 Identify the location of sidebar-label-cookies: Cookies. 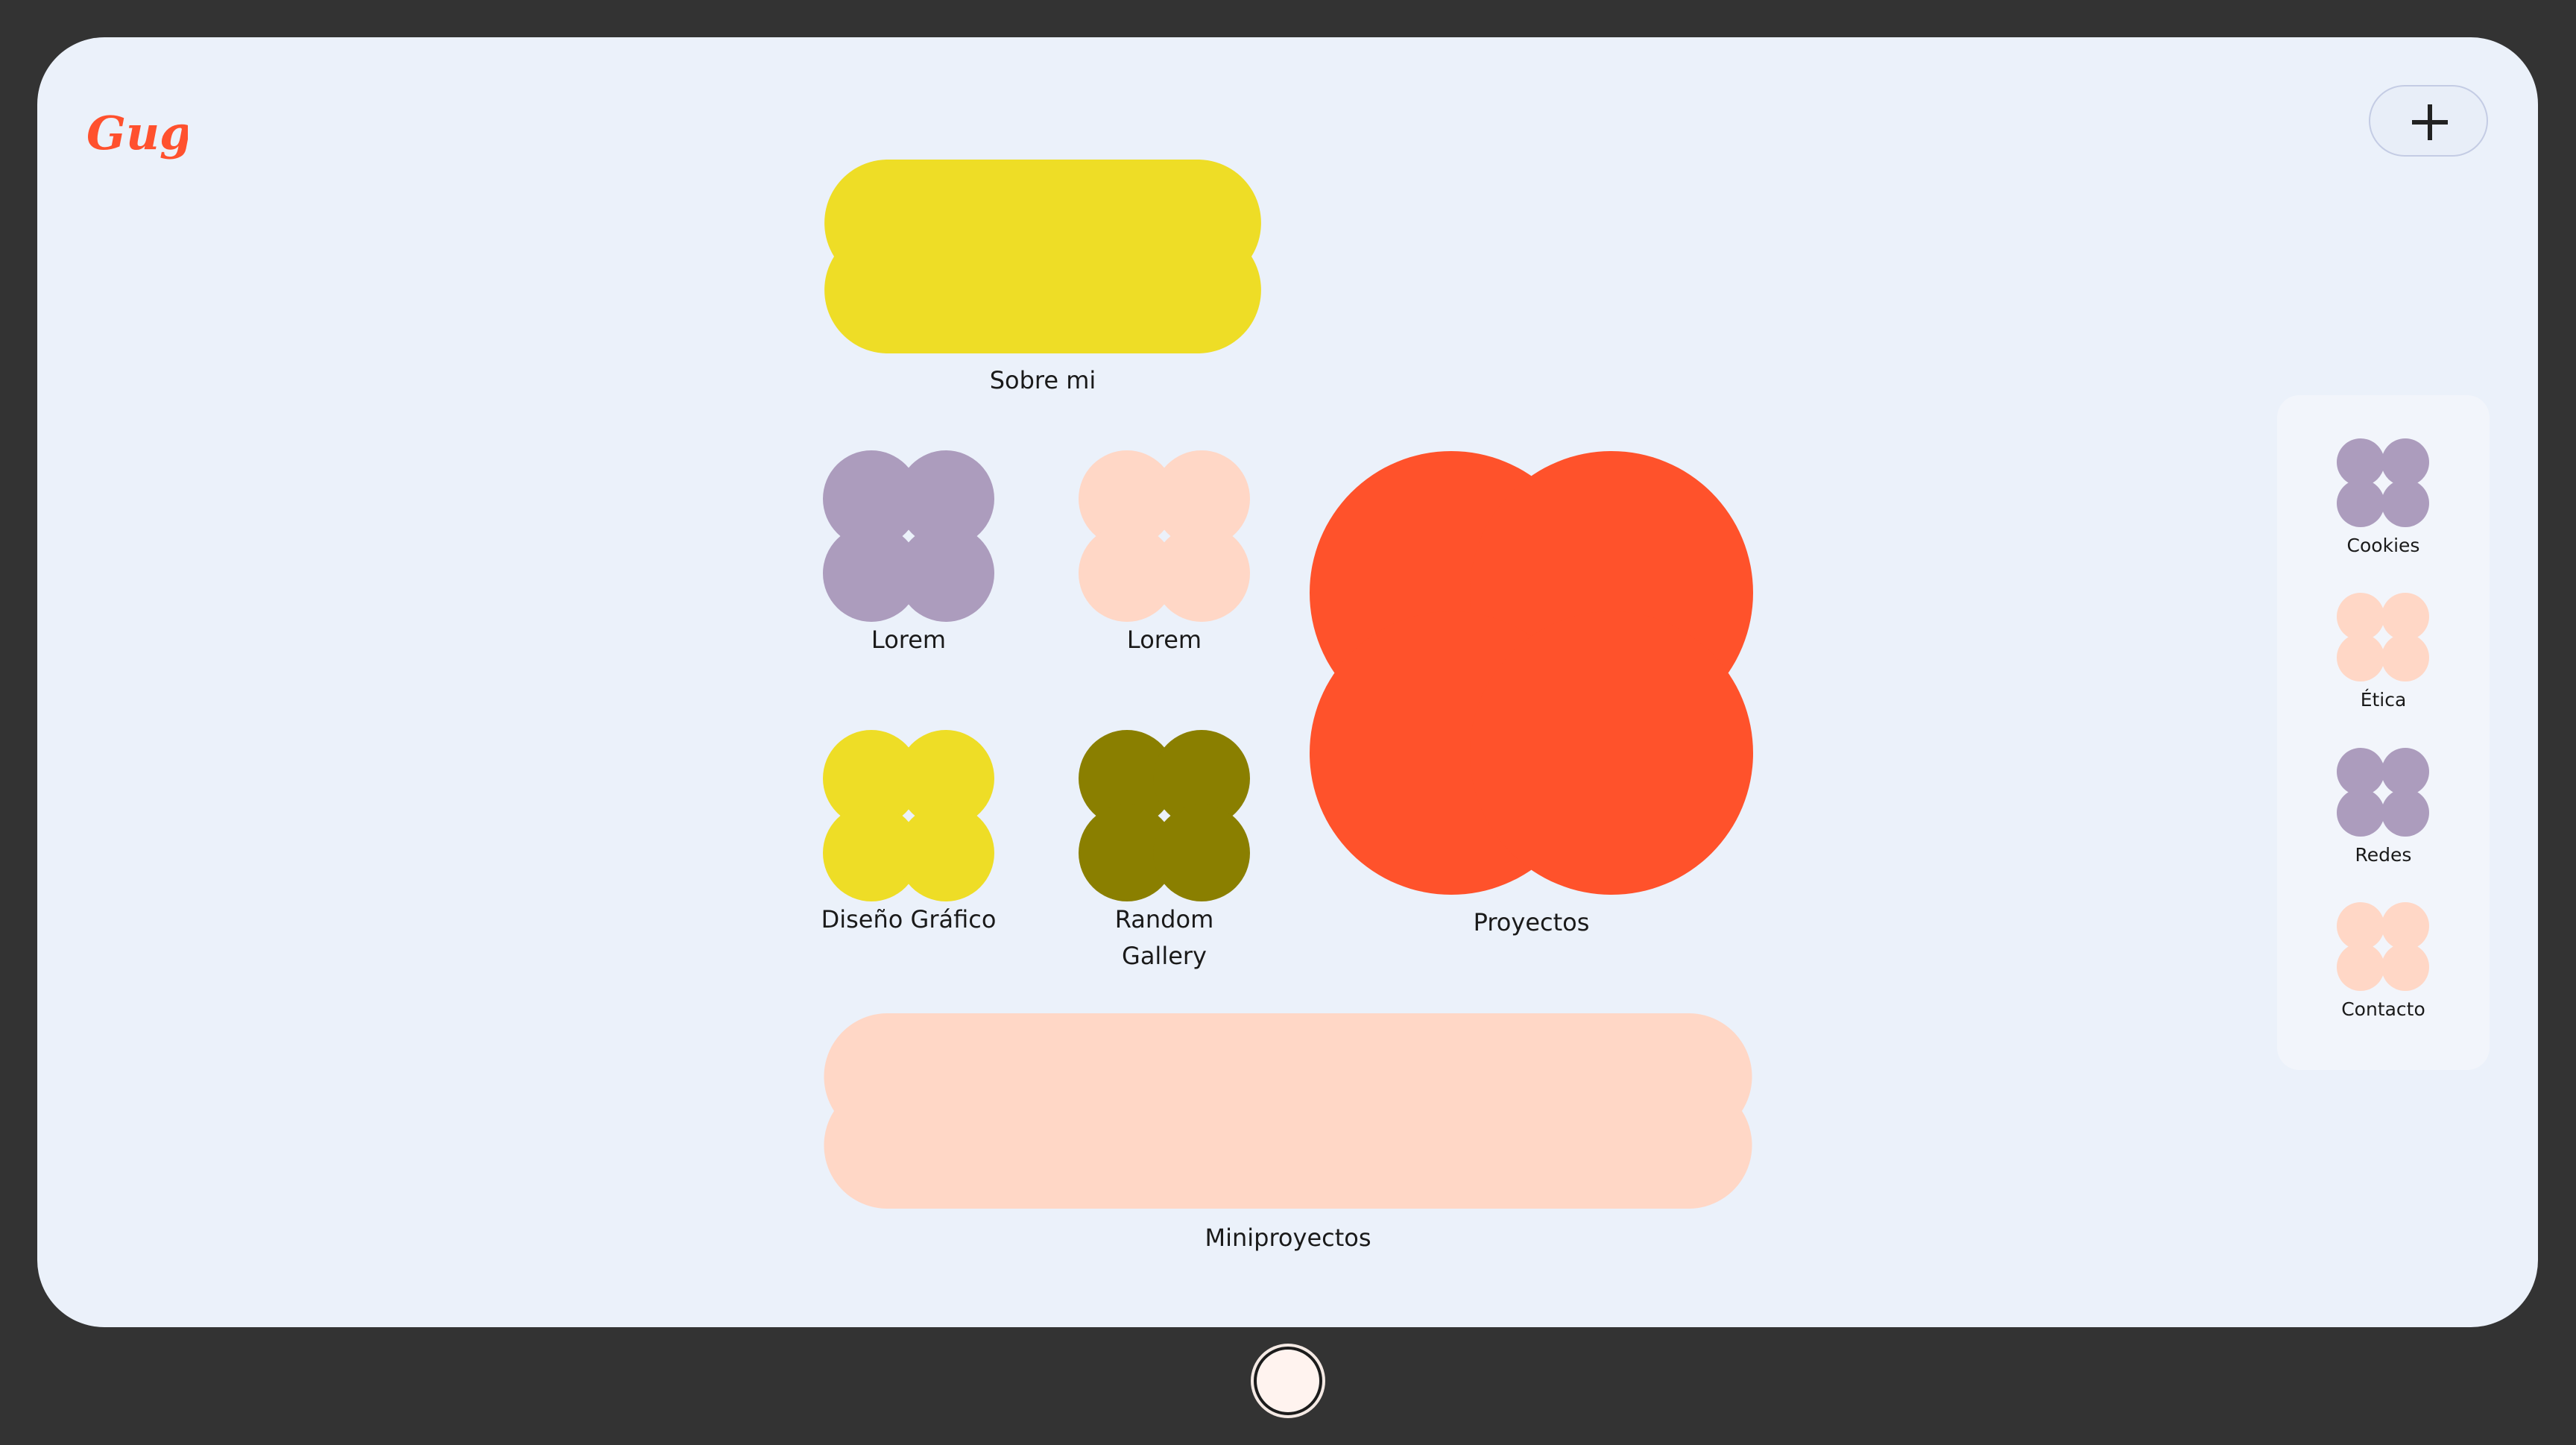
(2383, 545).